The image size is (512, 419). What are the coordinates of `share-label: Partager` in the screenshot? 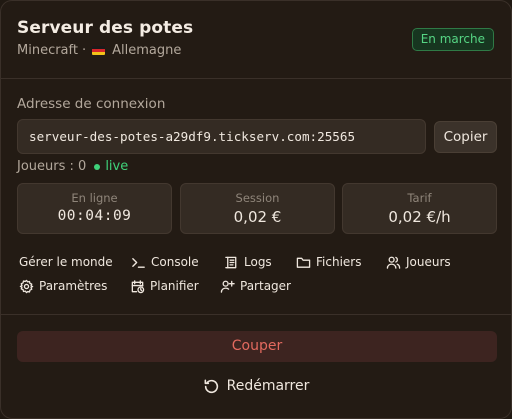 It's located at (265, 286).